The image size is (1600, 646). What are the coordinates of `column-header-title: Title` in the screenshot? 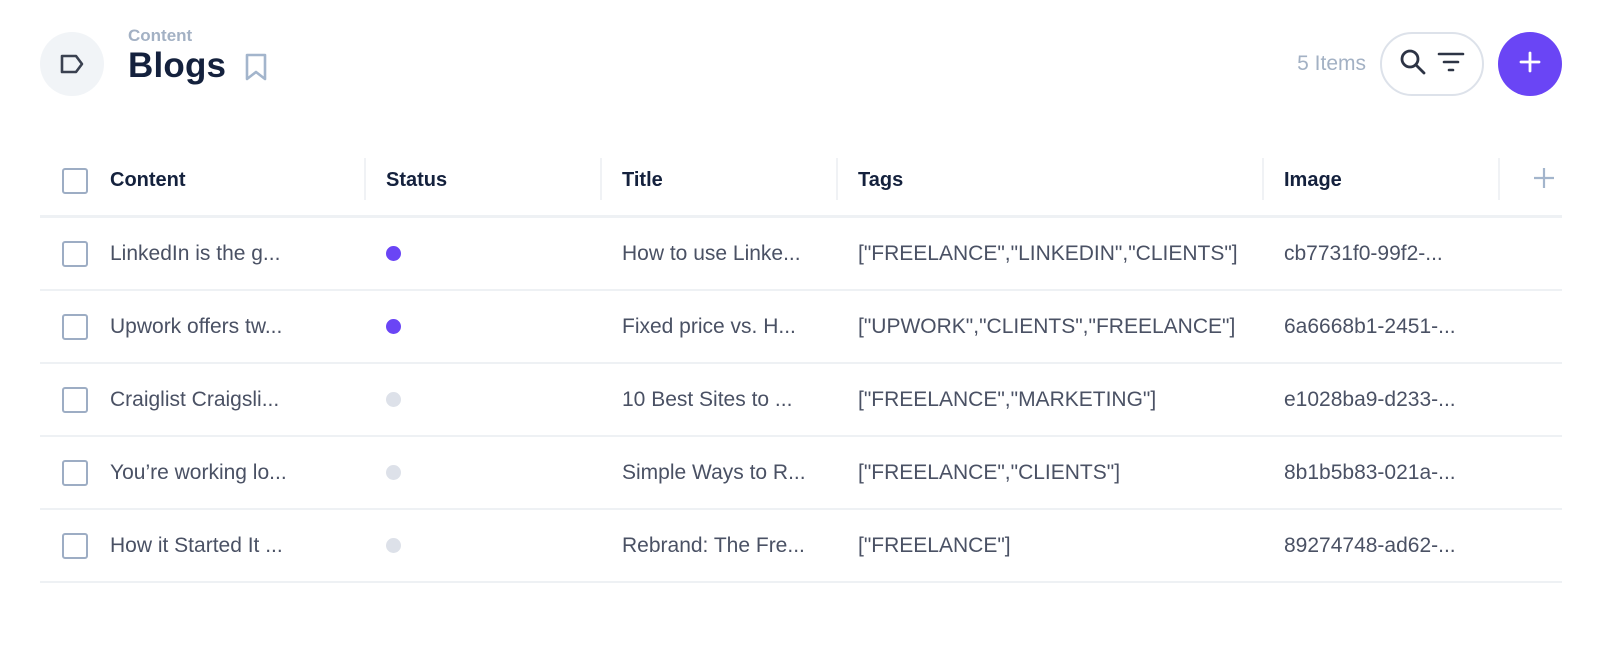 It's located at (720, 180).